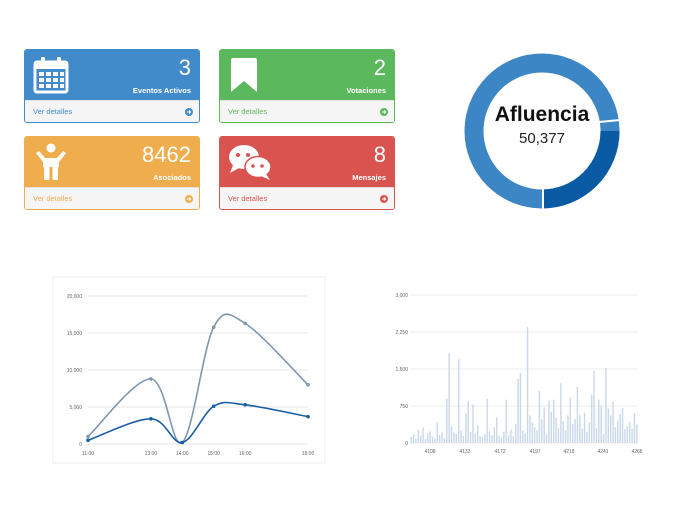 The image size is (687, 519). What do you see at coordinates (401, 370) in the screenshot?
I see `y-tick-label: 1,500` at bounding box center [401, 370].